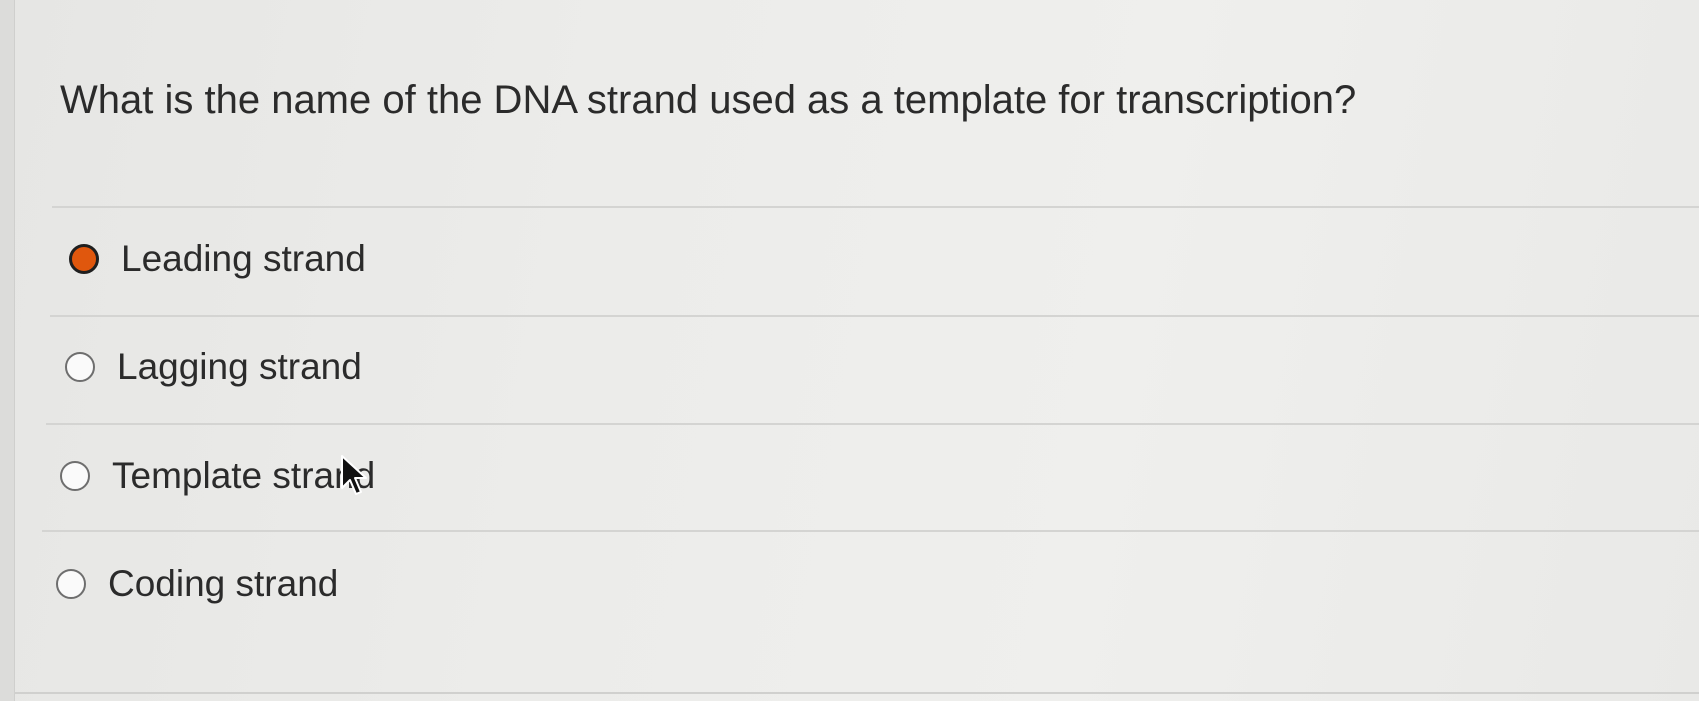  Describe the element at coordinates (856, 693) in the screenshot. I see `card-bottom-border` at that location.